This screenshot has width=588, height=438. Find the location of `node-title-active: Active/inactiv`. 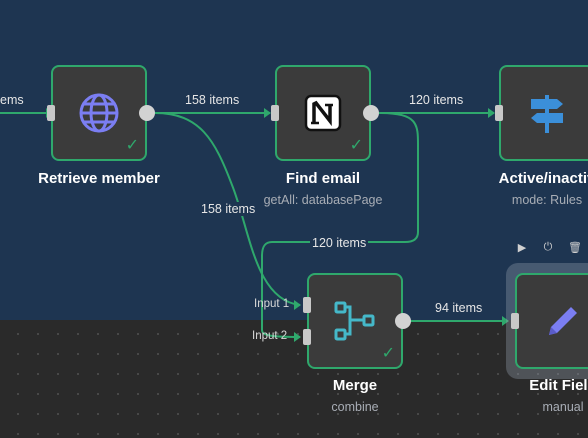

node-title-active: Active/inactiv is located at coordinates (543, 178).